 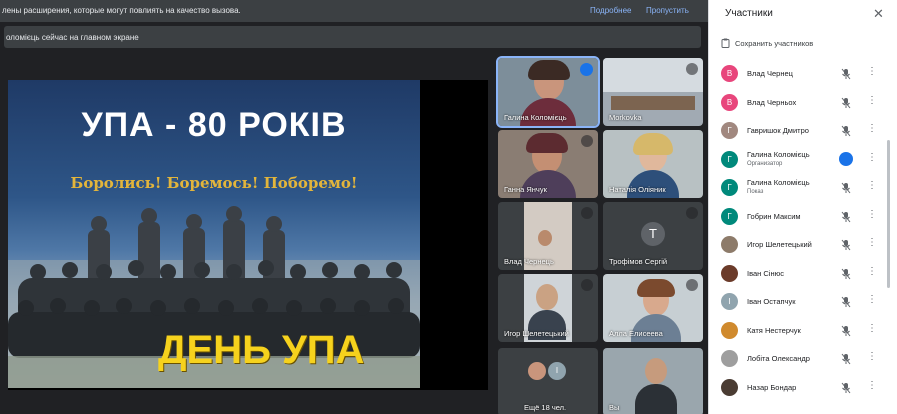 I want to click on participant-name: Іван Остапчук, so click(x=771, y=301).